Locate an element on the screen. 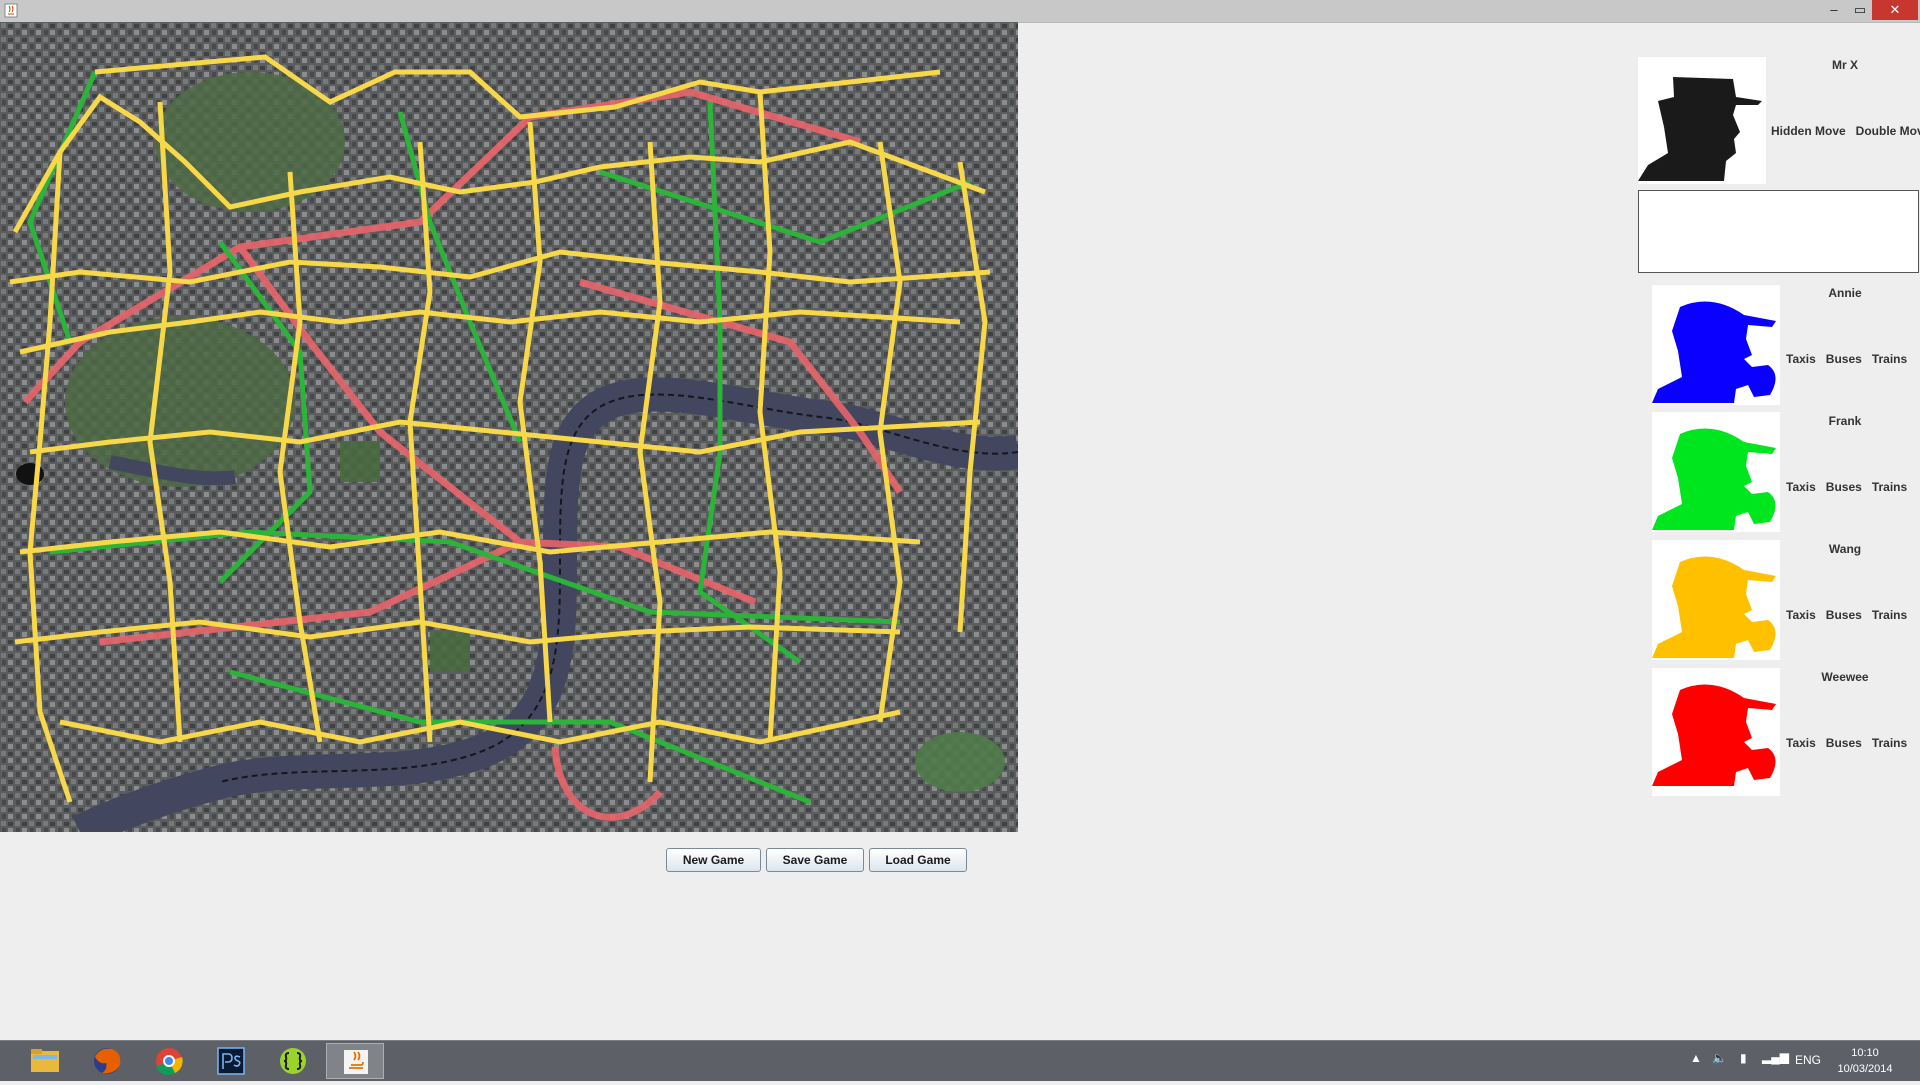  detective-name-annie: Annie is located at coordinates (1845, 293).